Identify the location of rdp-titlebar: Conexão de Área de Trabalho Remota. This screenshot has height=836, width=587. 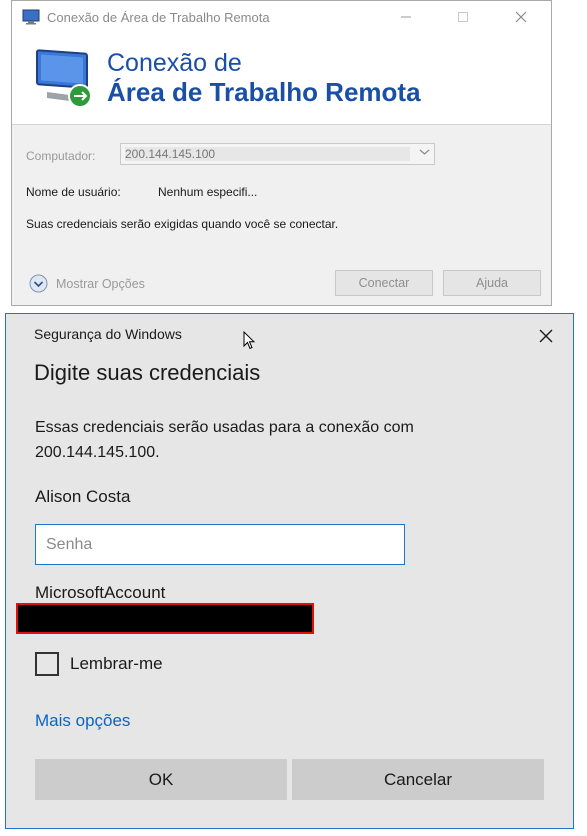
(281, 17).